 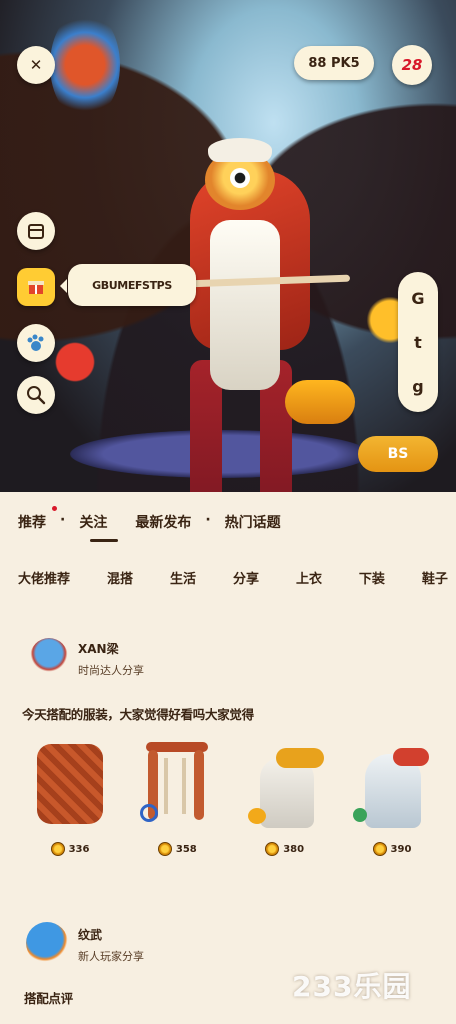 What do you see at coordinates (104, 540) in the screenshot?
I see `active-tab-indicator` at bounding box center [104, 540].